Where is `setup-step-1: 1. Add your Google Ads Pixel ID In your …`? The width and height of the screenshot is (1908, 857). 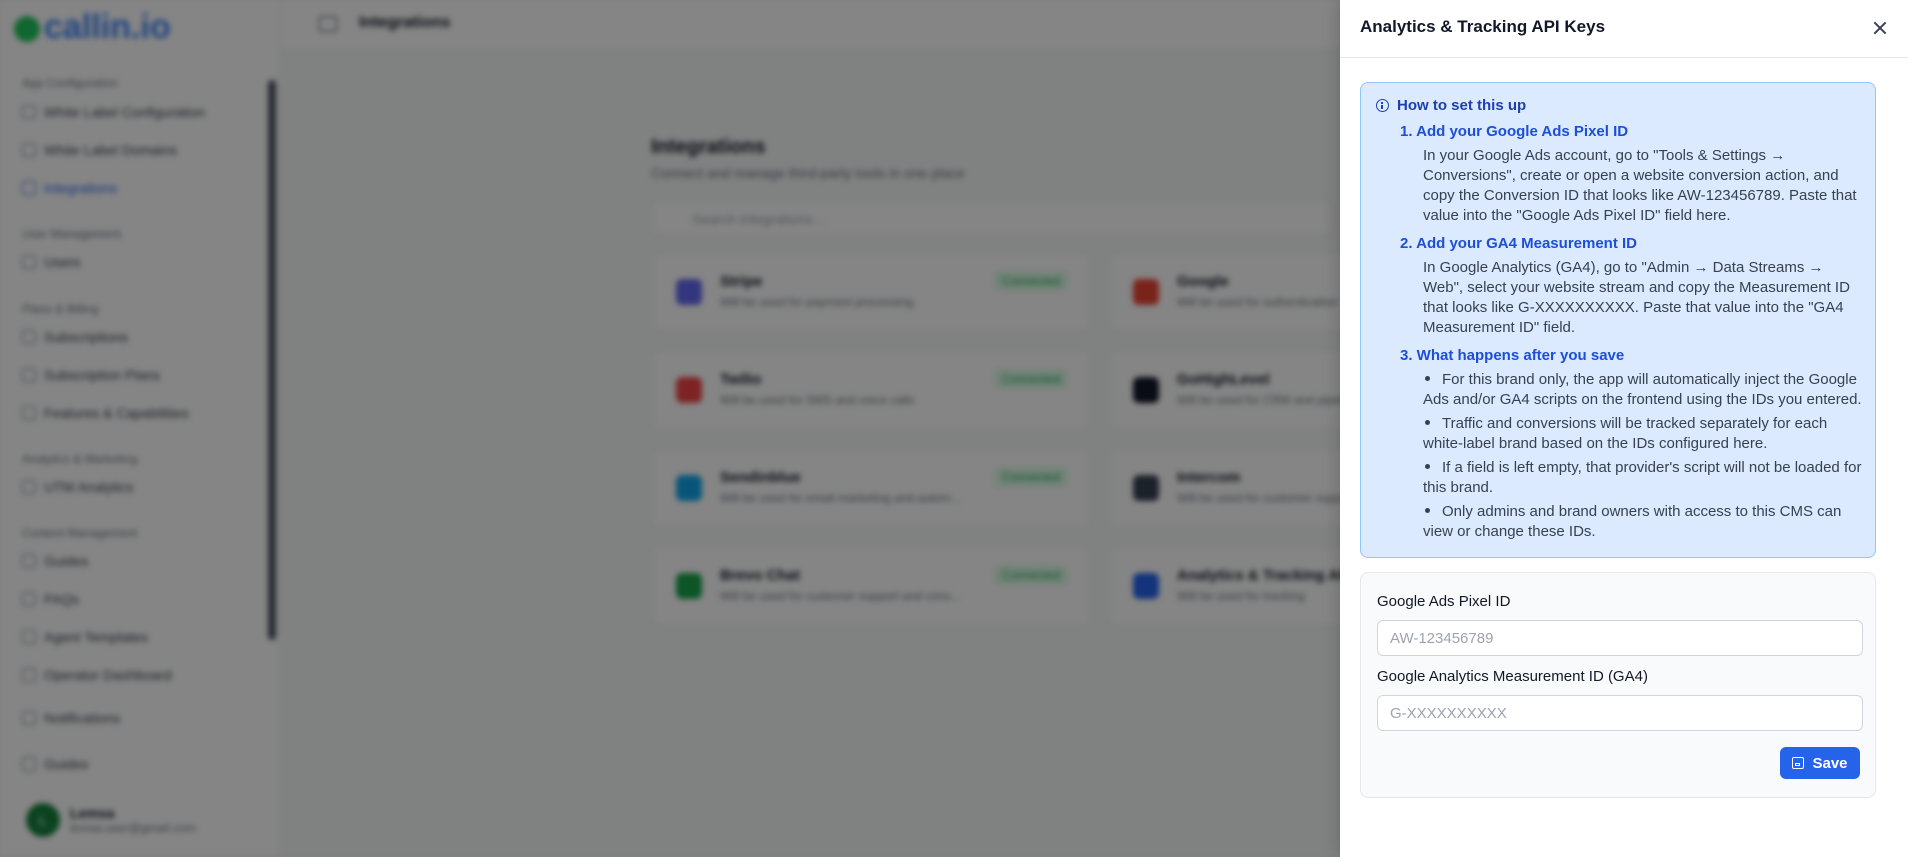
setup-step-1: 1. Add your Google Ads Pixel ID In your … is located at coordinates (1635, 174).